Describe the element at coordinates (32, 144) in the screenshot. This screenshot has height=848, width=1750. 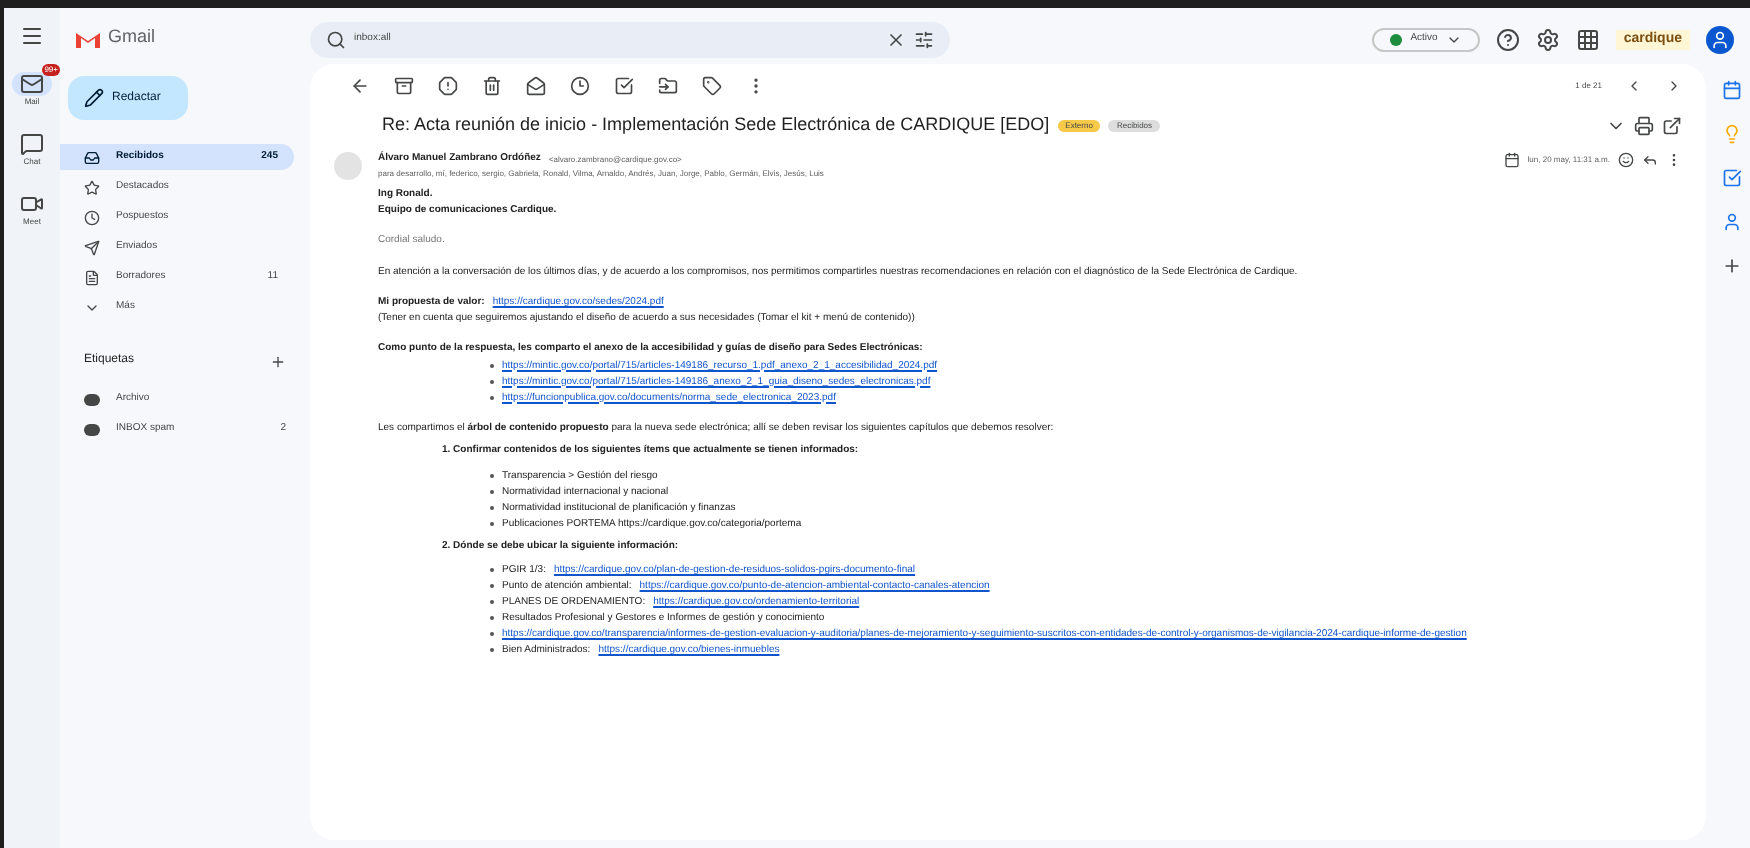
I see `chat-icon` at that location.